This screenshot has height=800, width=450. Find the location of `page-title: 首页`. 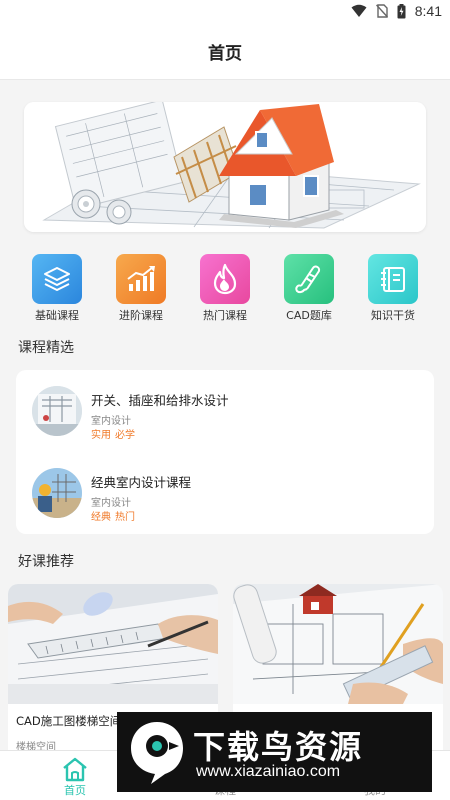

page-title: 首页 is located at coordinates (225, 54).